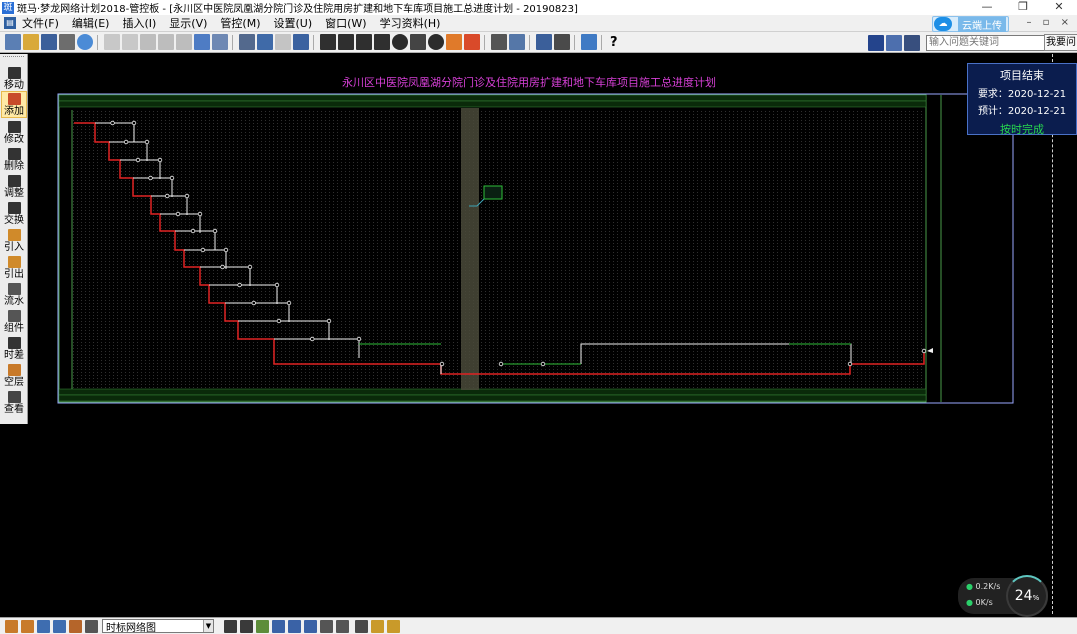 The image size is (1077, 634). What do you see at coordinates (247, 42) in the screenshot?
I see `align-top-icon` at bounding box center [247, 42].